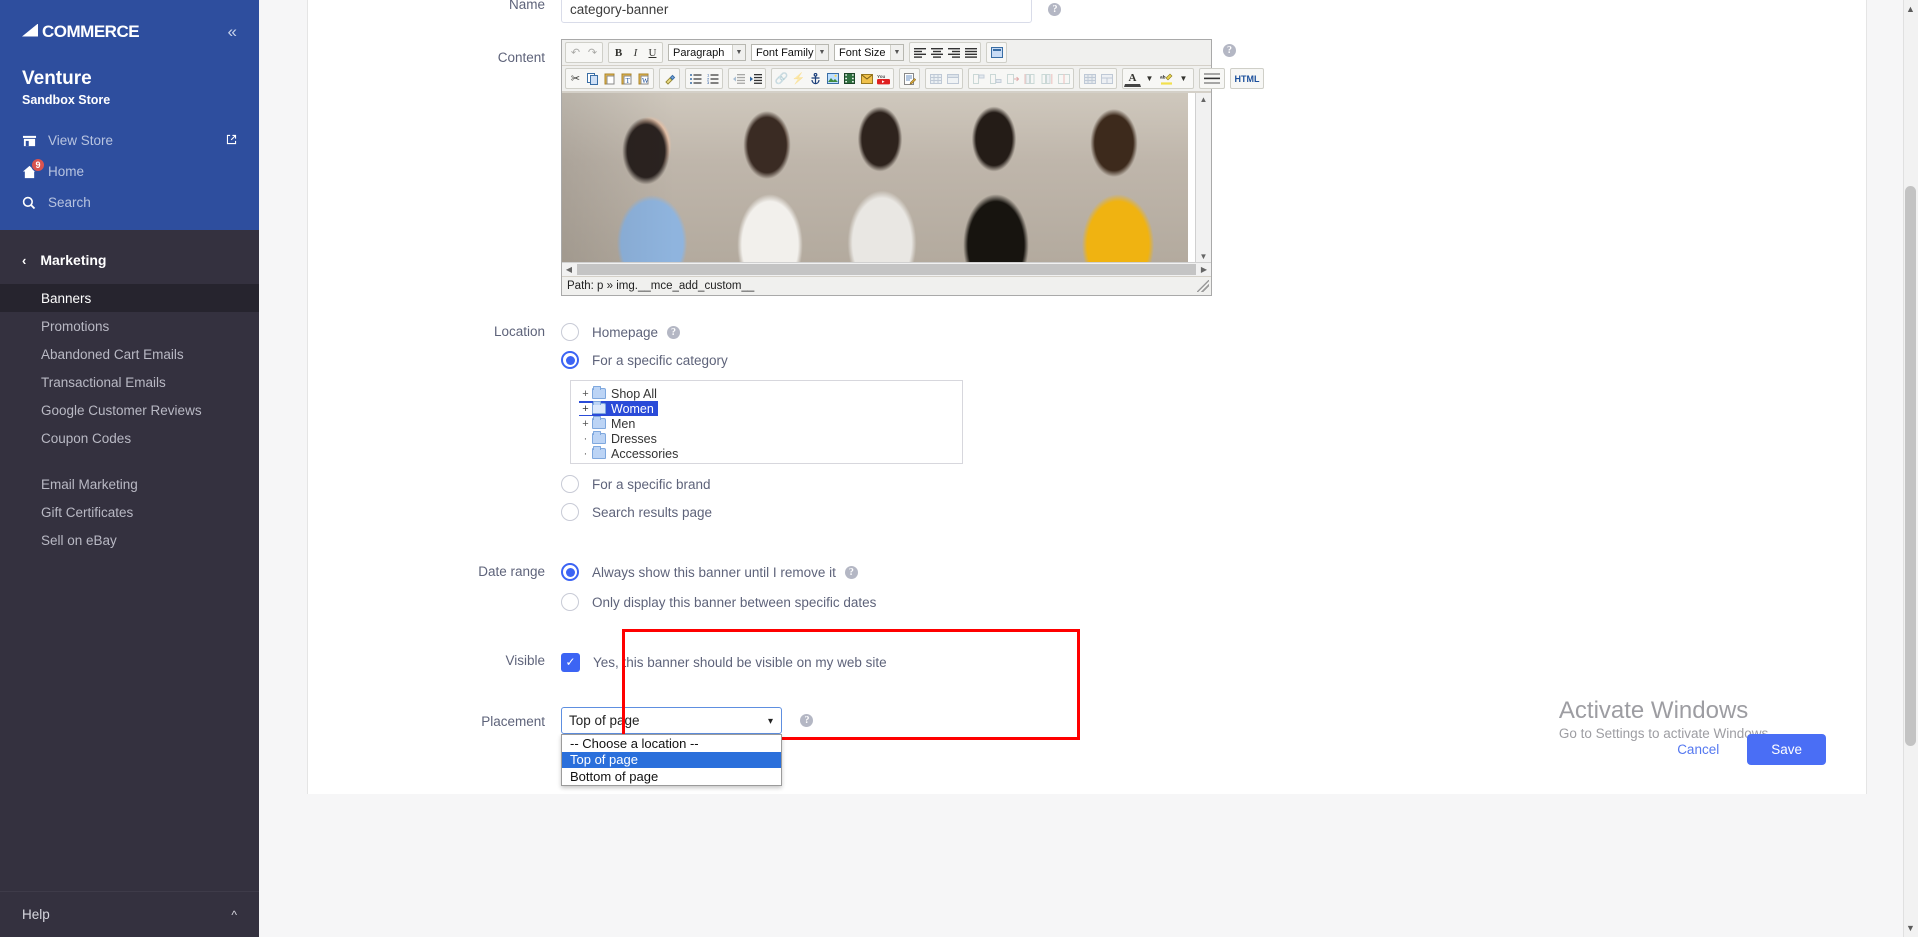  What do you see at coordinates (1149, 78) in the screenshot?
I see `font-color-dropdown-icon: ▼` at bounding box center [1149, 78].